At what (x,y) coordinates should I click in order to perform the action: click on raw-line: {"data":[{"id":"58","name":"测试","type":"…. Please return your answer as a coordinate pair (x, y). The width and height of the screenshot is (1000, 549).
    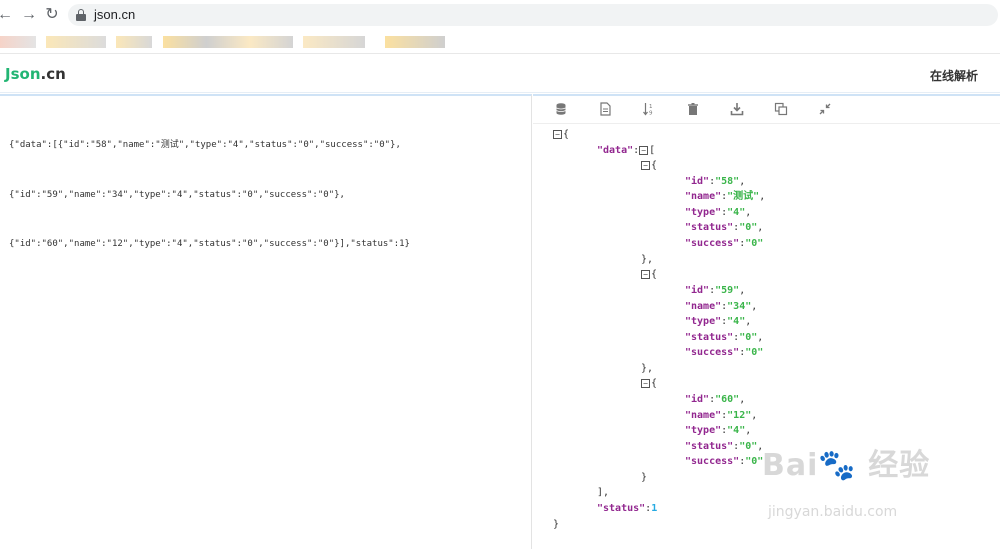
    Looking at the image, I should click on (205, 145).